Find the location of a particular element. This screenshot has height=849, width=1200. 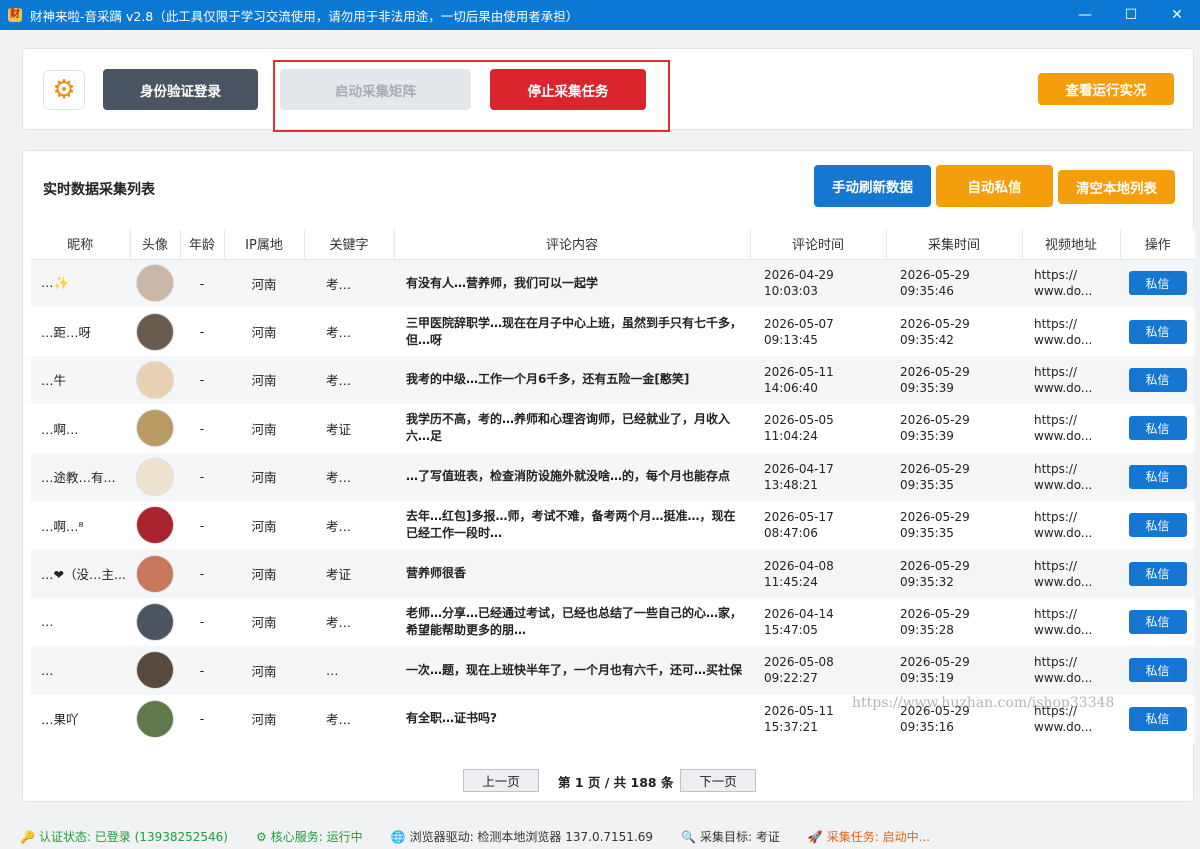

collect-clock: 09:35:42 is located at coordinates (927, 339).